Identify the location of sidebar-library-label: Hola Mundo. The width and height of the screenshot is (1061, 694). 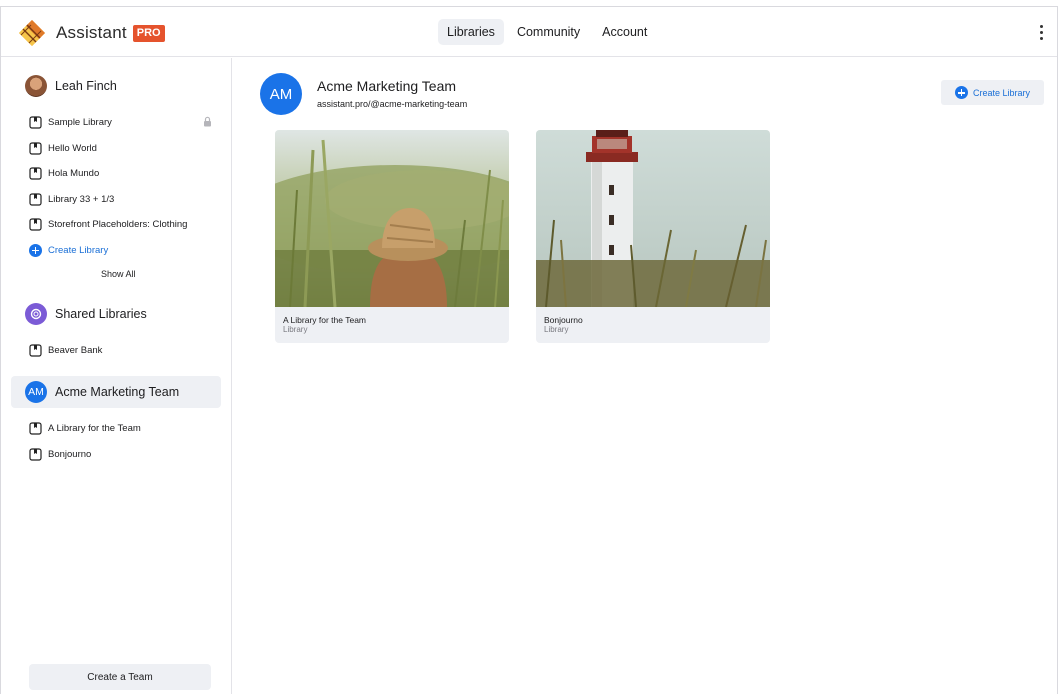
(74, 173).